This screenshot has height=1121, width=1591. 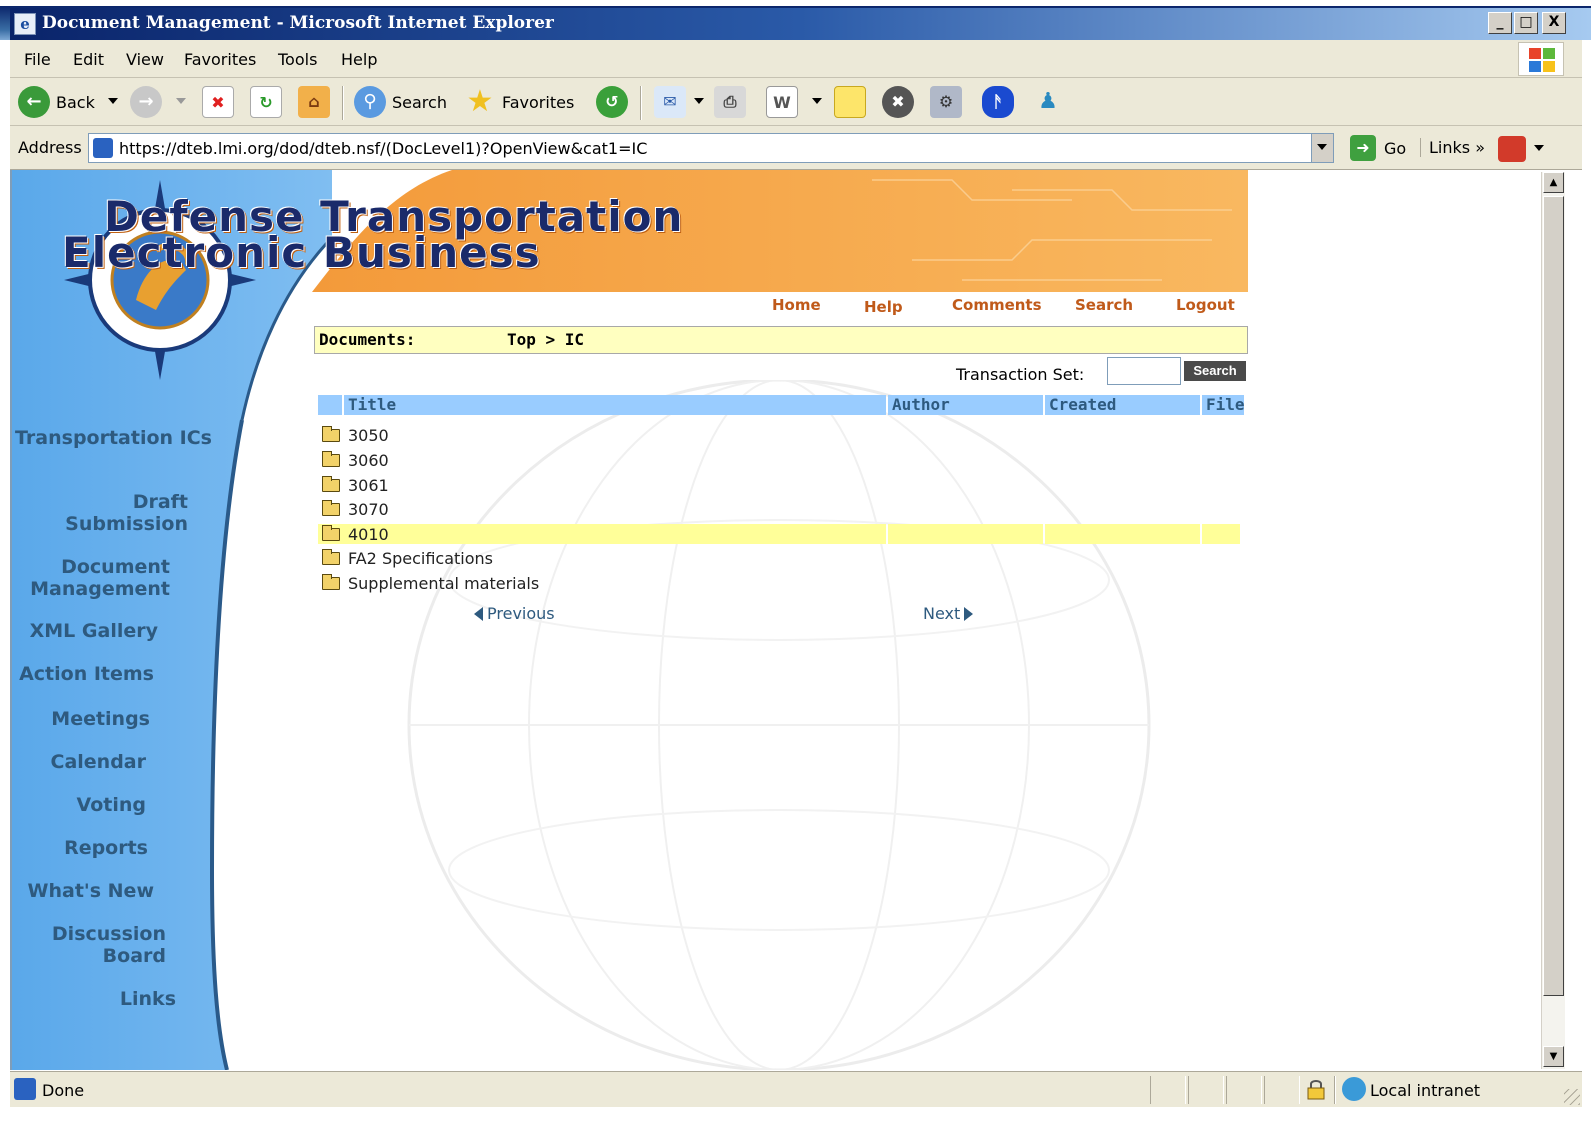 What do you see at coordinates (420, 558) in the screenshot?
I see `row-title: FA2 Specifications` at bounding box center [420, 558].